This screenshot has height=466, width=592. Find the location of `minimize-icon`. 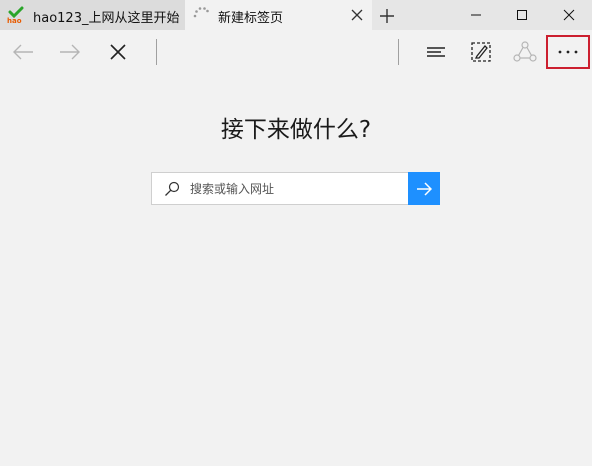

minimize-icon is located at coordinates (476, 15).